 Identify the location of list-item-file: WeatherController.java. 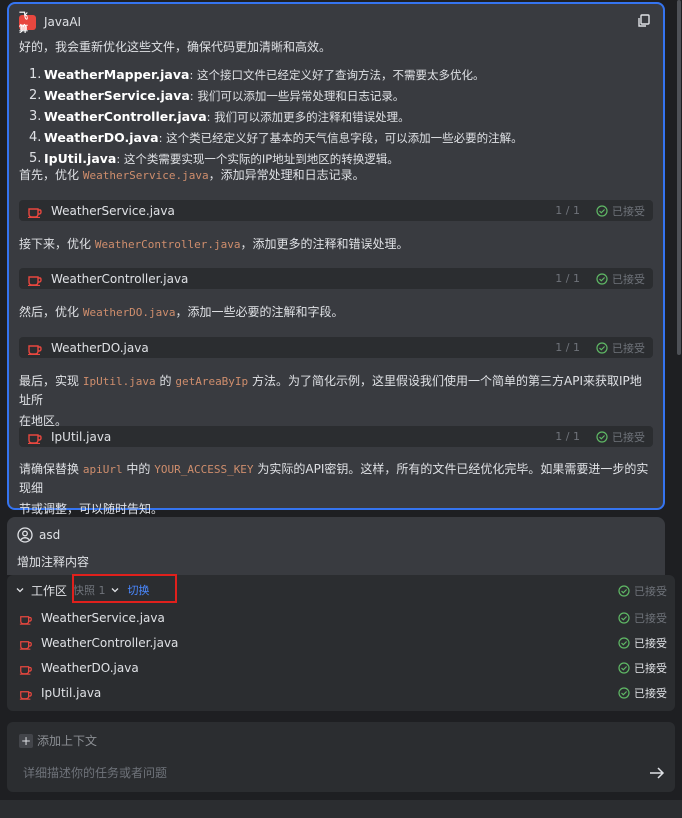
(125, 116).